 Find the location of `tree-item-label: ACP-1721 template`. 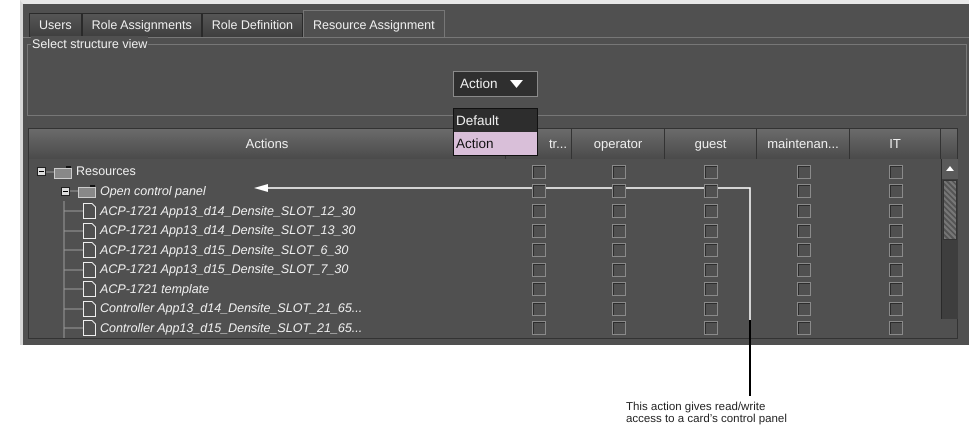

tree-item-label: ACP-1721 template is located at coordinates (155, 289).